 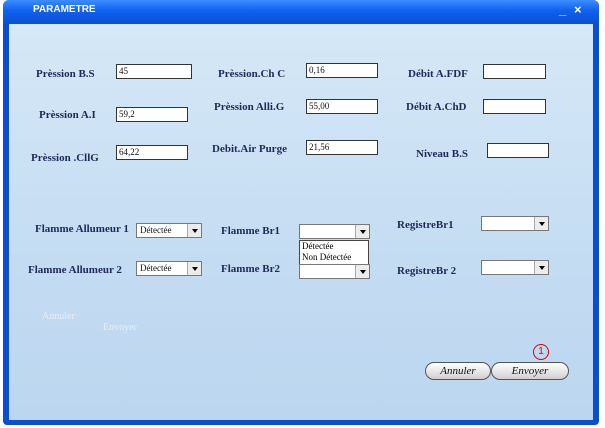 I want to click on label-pression-ai: Prèssion A.I, so click(x=67, y=115).